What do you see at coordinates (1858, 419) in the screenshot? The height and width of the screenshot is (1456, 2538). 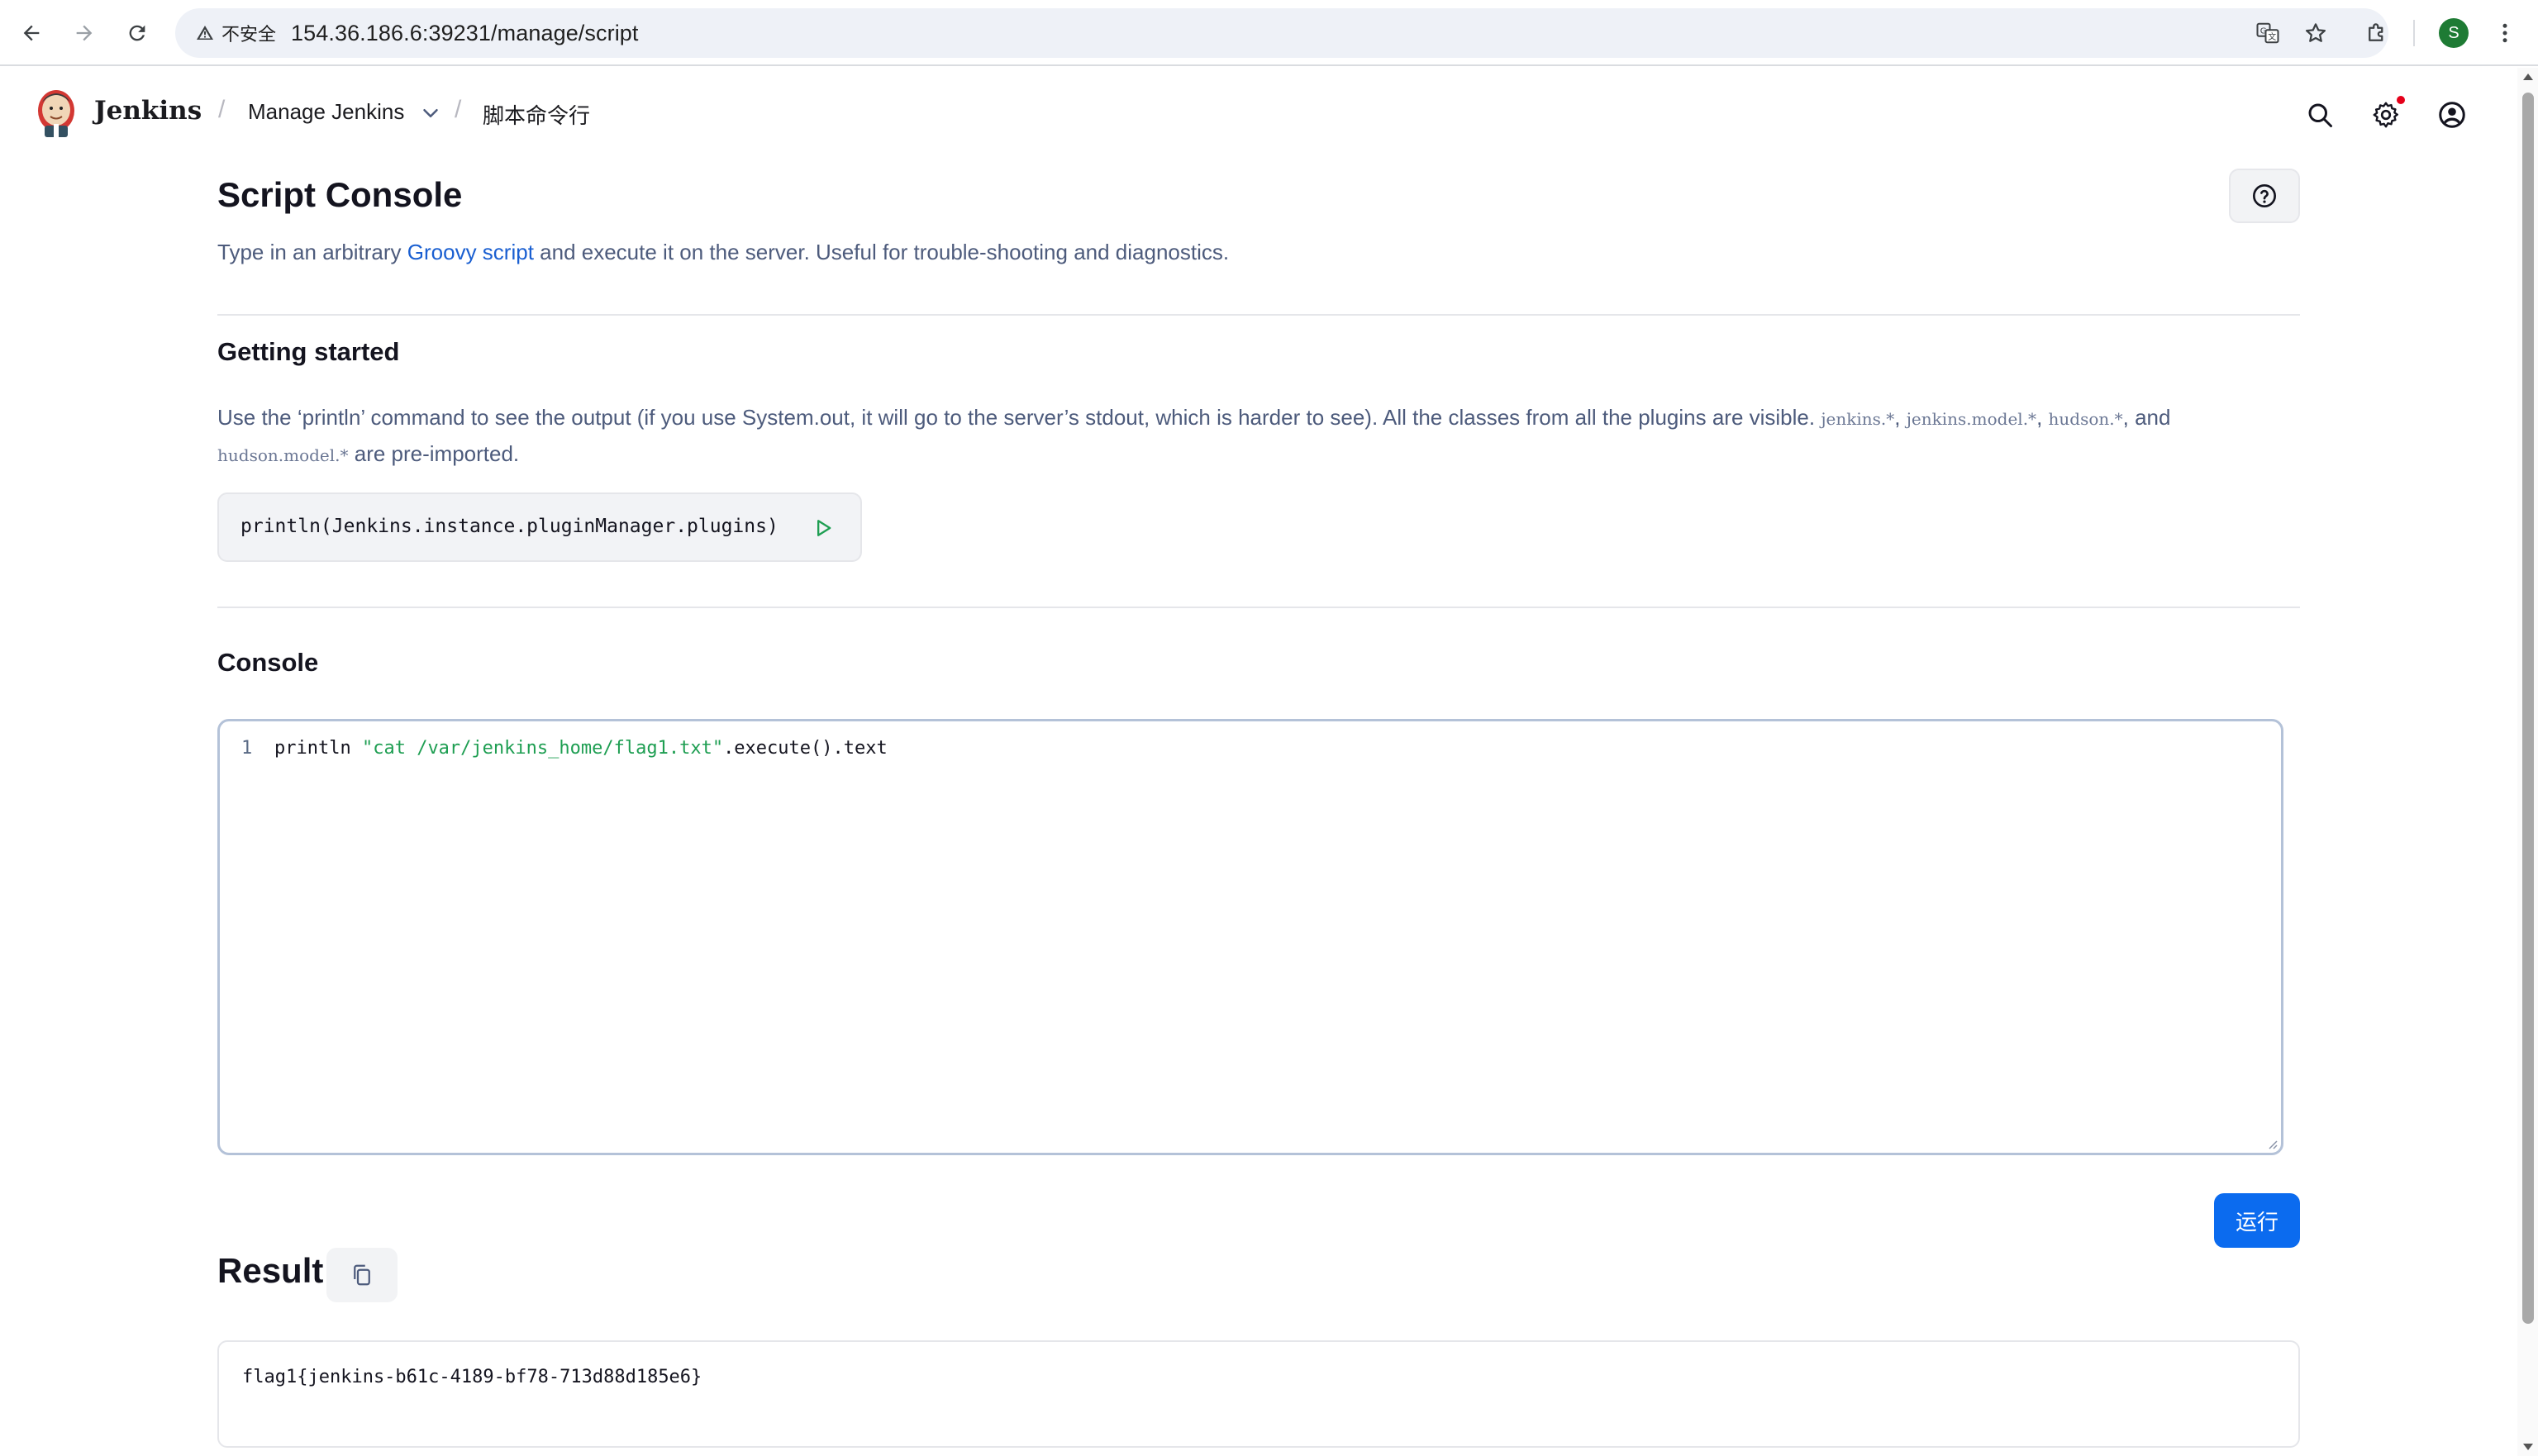 I see `package-jenkins: jenkins.*` at bounding box center [1858, 419].